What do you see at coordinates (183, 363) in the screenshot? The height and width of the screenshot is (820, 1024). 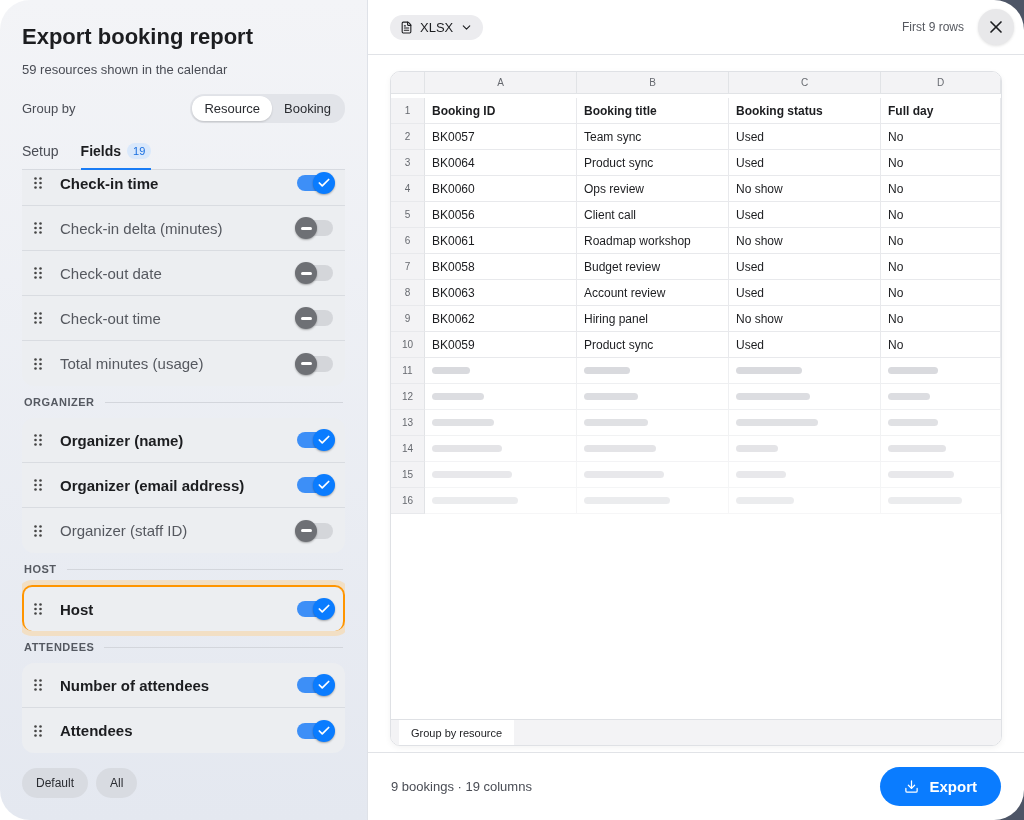 I see `field-row: Total minutes (usage)` at bounding box center [183, 363].